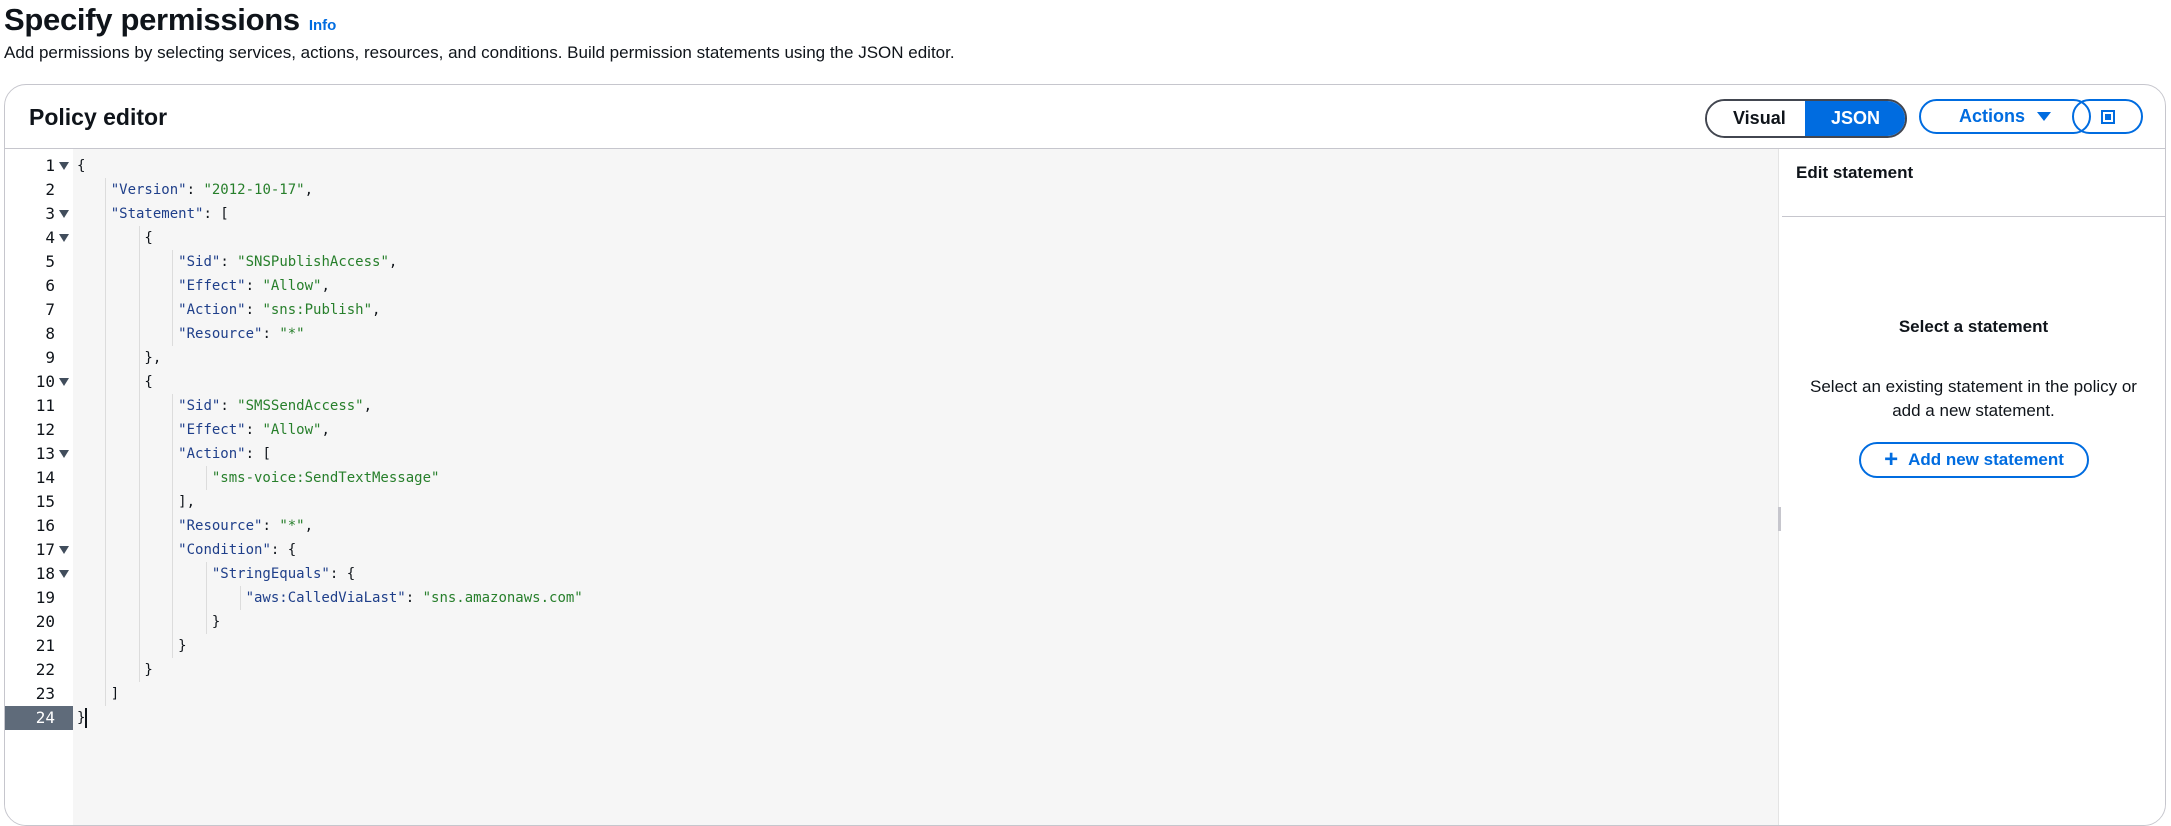  Describe the element at coordinates (292, 430) in the screenshot. I see `json-string: "Allow"` at that location.